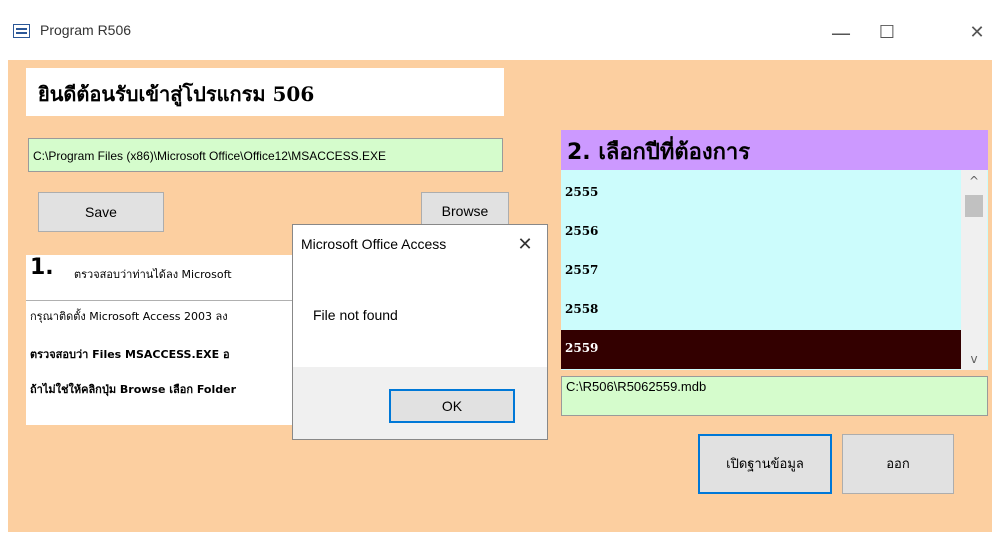  Describe the element at coordinates (765, 464) in the screenshot. I see `open-database-button: เปิดฐานข้อมูล` at that location.